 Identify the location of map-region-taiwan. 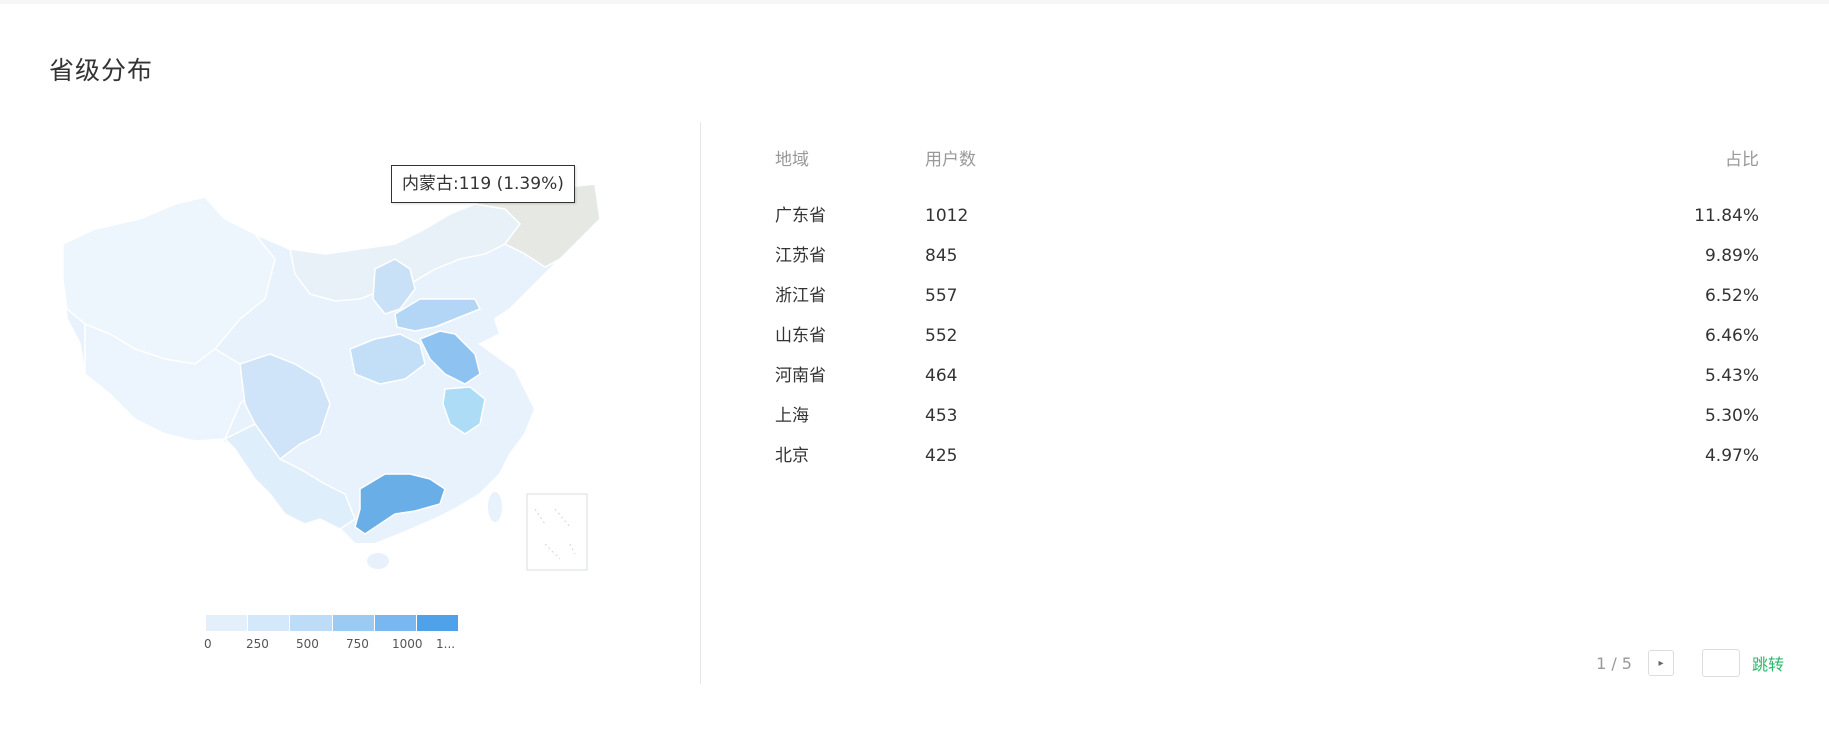
(495, 507).